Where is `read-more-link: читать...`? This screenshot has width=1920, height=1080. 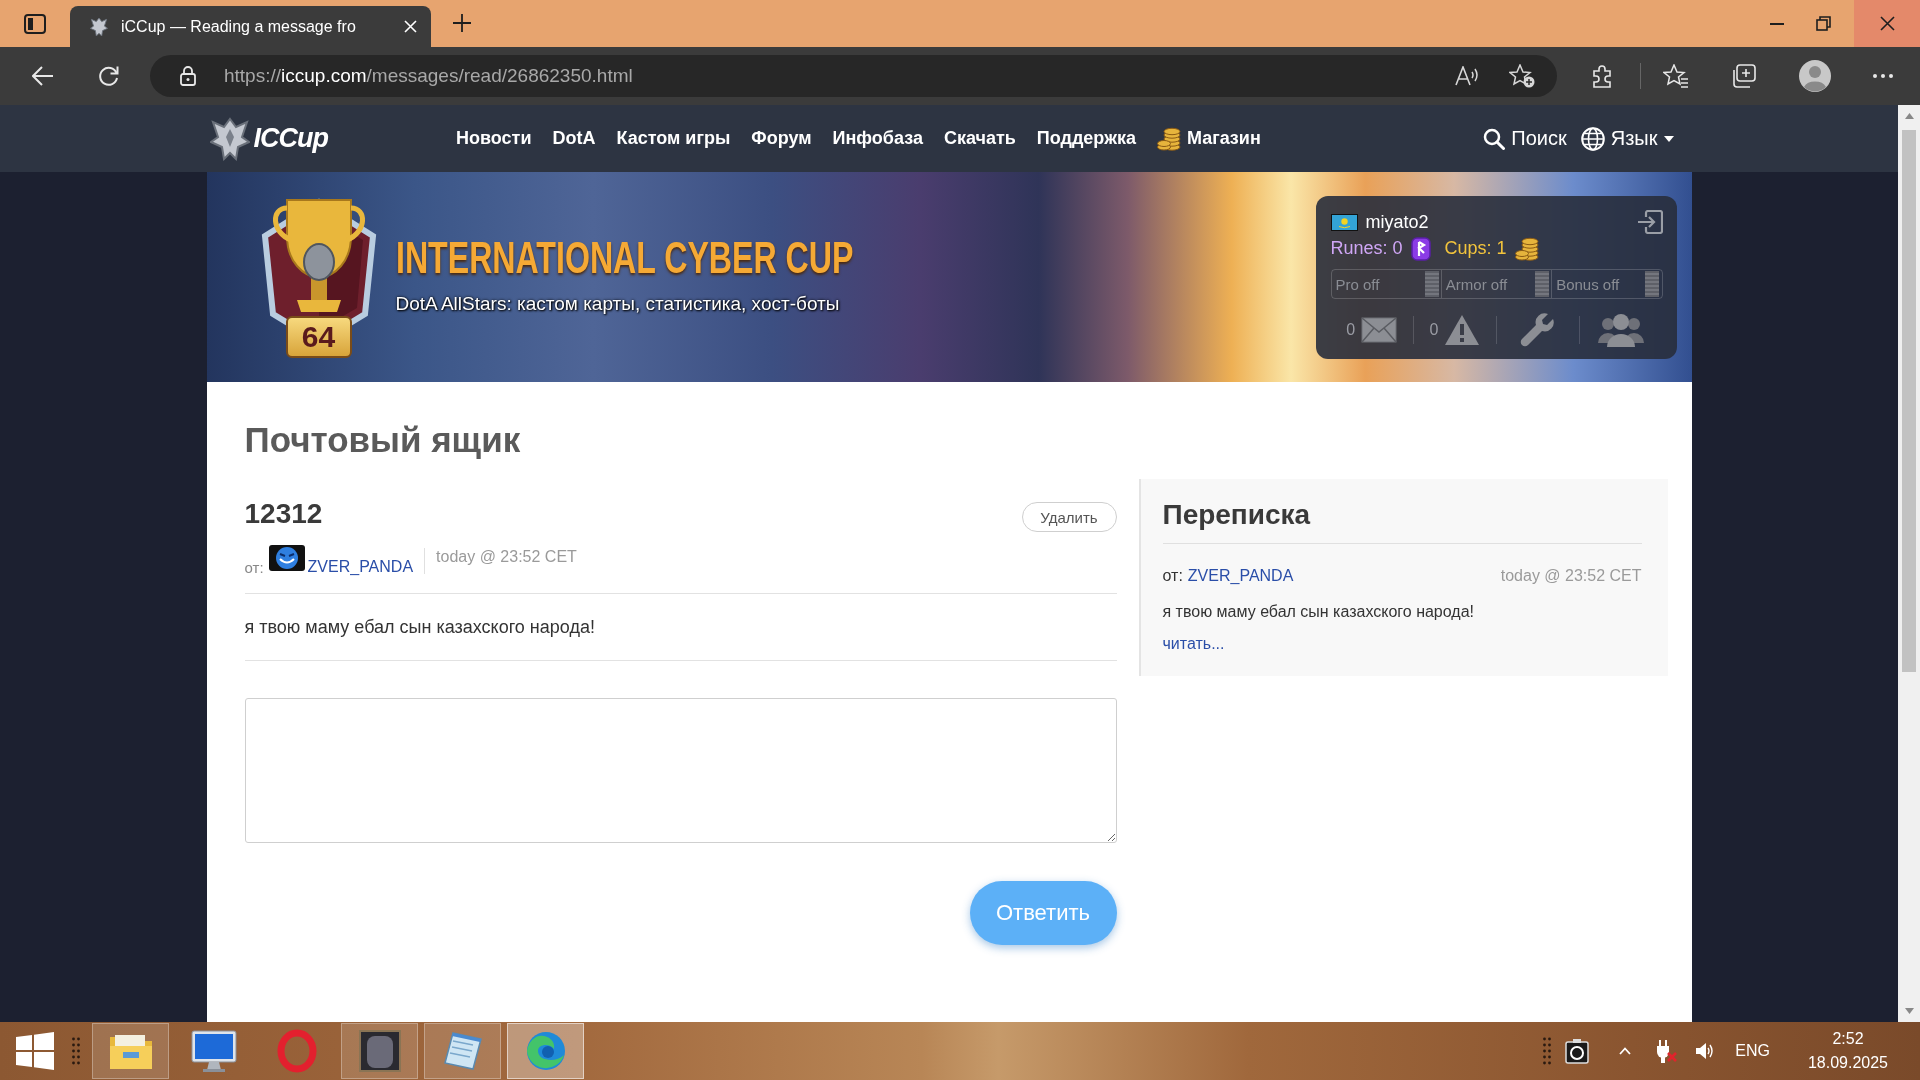 read-more-link: читать... is located at coordinates (1193, 644).